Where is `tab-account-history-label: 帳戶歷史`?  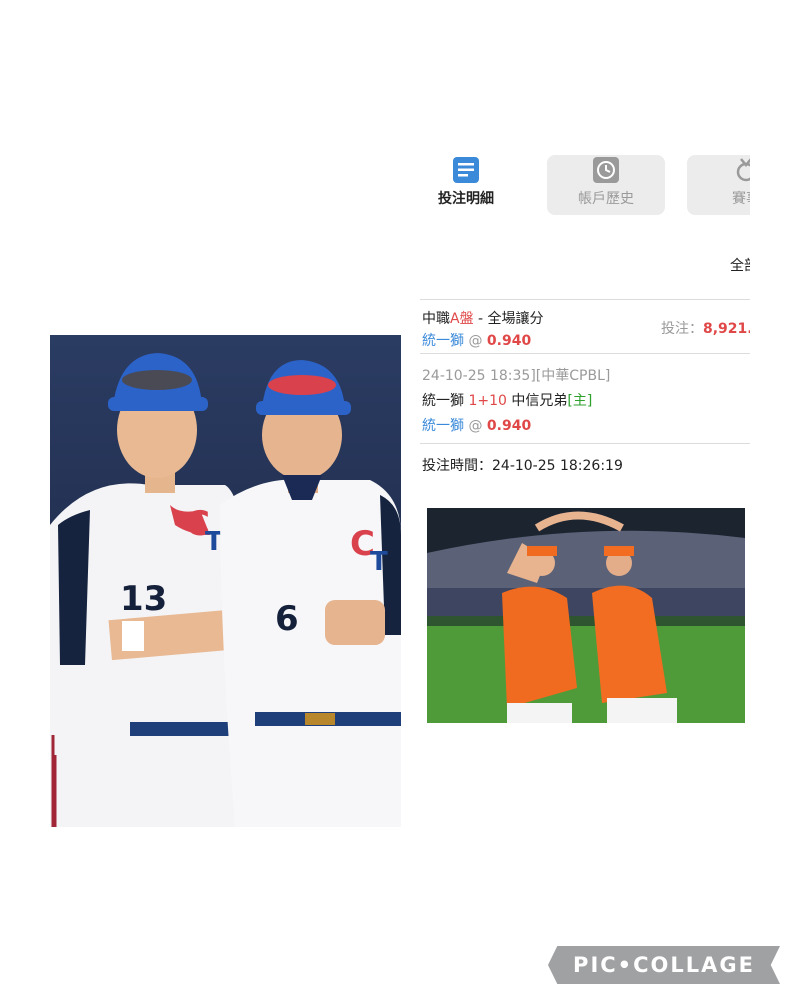 tab-account-history-label: 帳戶歷史 is located at coordinates (606, 199).